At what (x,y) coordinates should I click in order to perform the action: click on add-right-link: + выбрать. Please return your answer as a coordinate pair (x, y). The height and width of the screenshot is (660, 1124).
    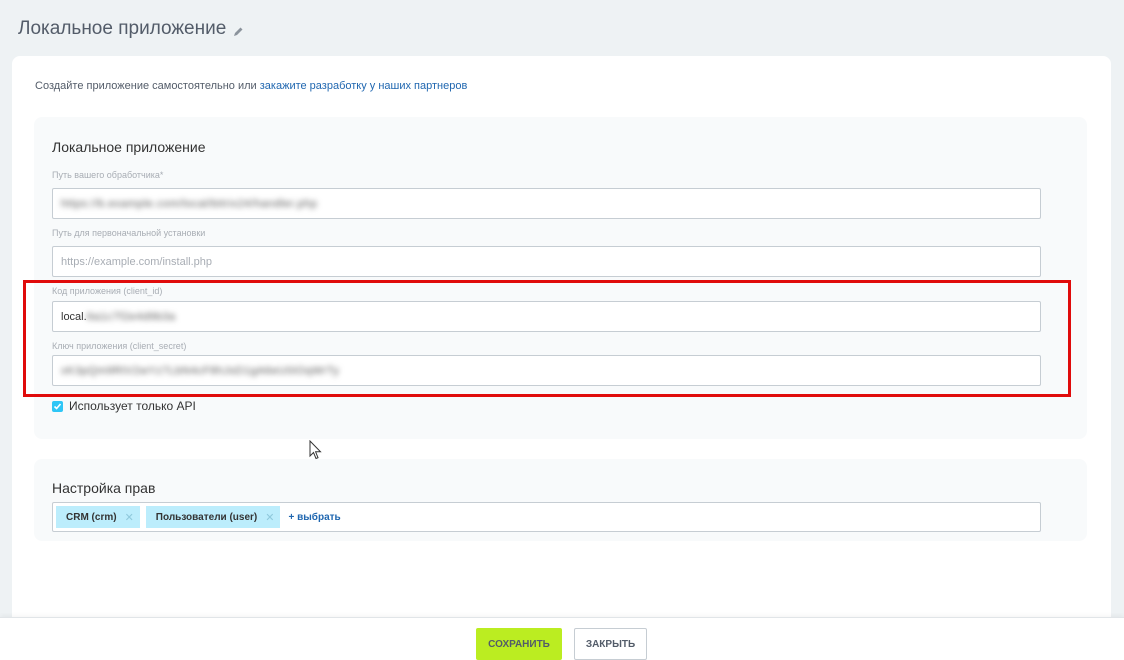
    Looking at the image, I should click on (314, 517).